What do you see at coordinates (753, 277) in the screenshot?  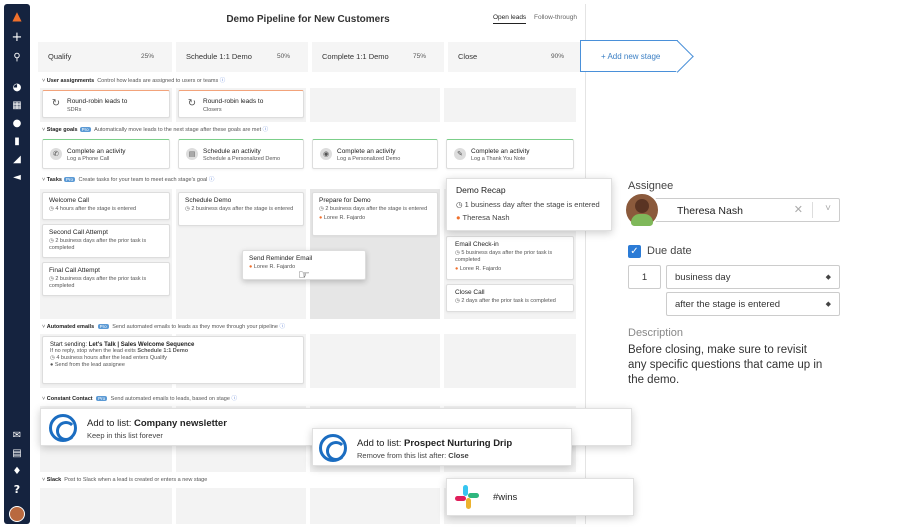 I see `due-unit-select: business day ◆` at bounding box center [753, 277].